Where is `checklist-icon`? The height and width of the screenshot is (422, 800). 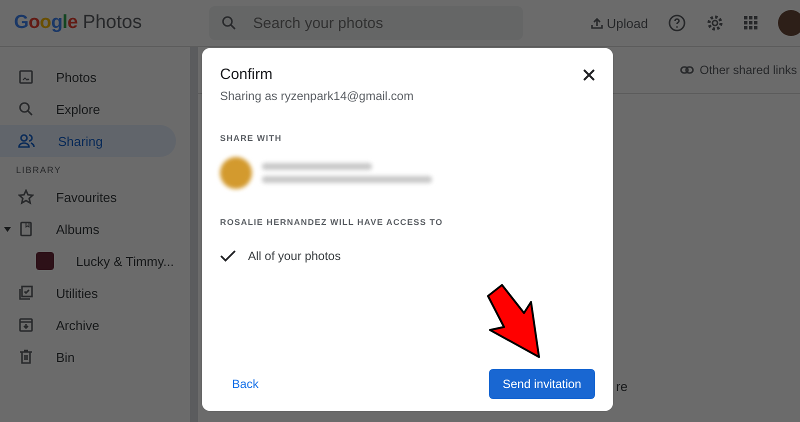
checklist-icon is located at coordinates (26, 293).